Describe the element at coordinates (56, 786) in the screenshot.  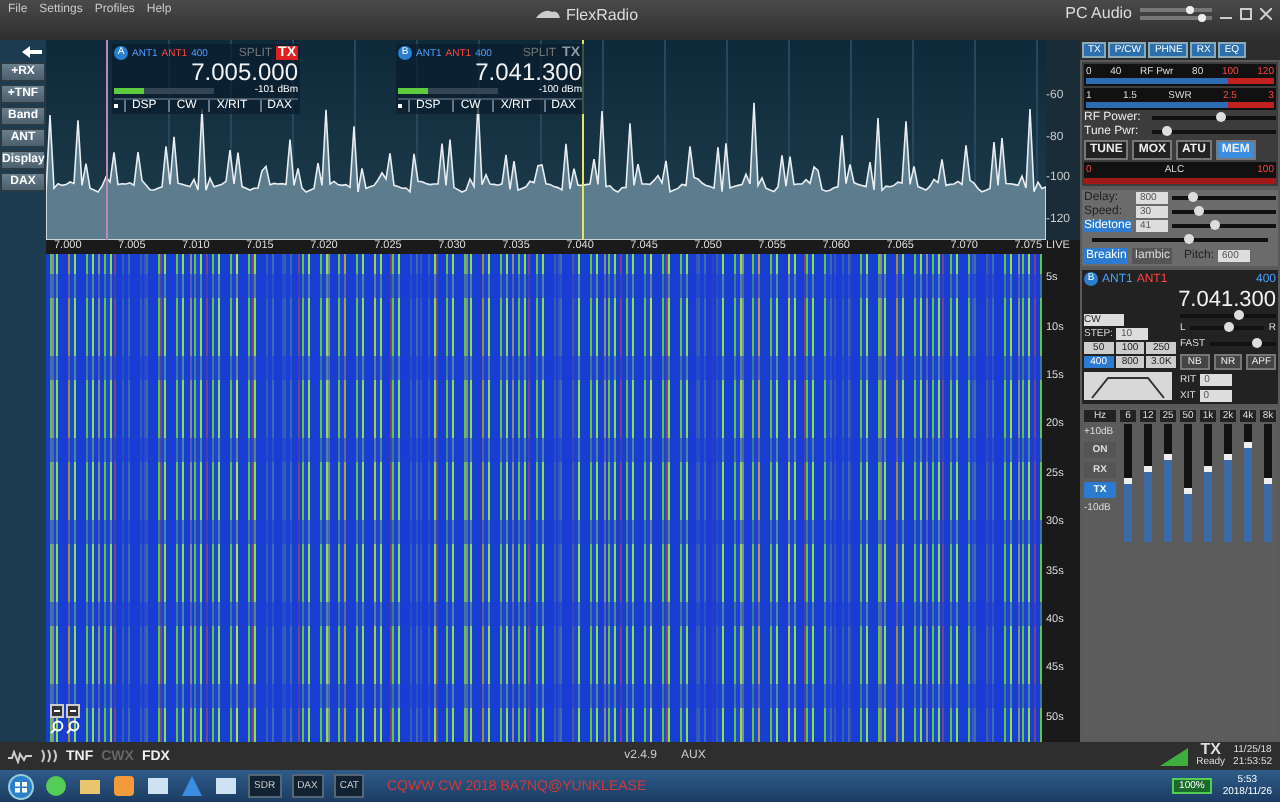
I see `globe-icon` at that location.